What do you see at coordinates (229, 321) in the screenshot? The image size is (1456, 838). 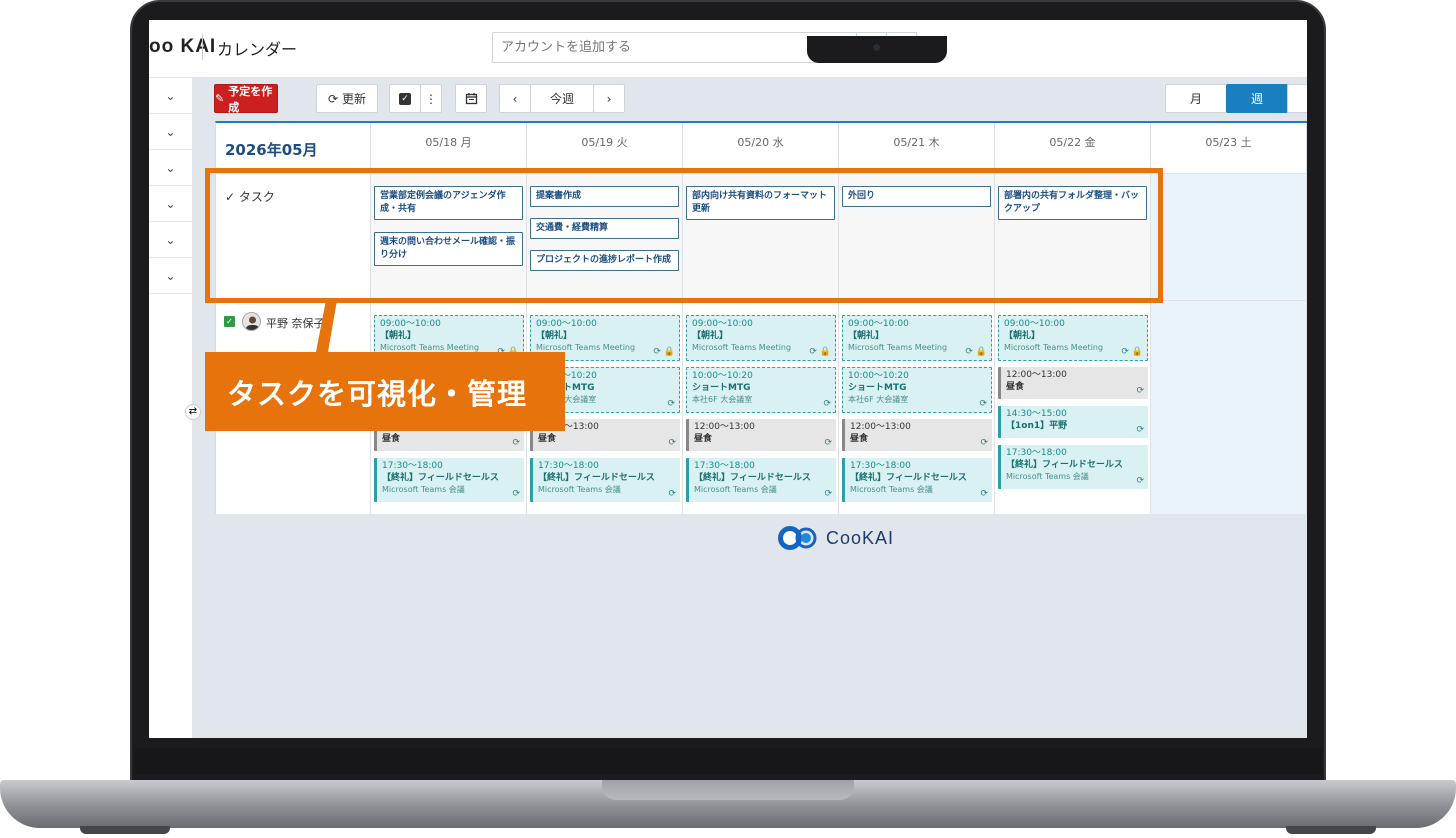 I see `person-checkbox: ✓` at bounding box center [229, 321].